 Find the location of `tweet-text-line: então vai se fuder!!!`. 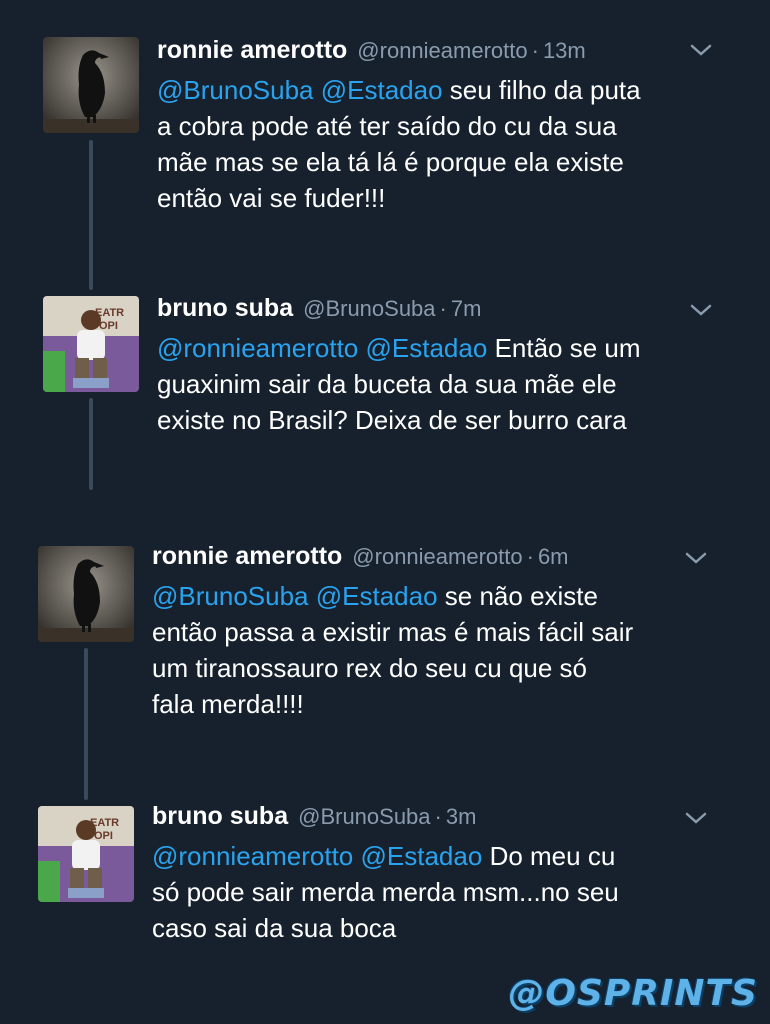

tweet-text-line: então vai se fuder!!! is located at coordinates (271, 198).